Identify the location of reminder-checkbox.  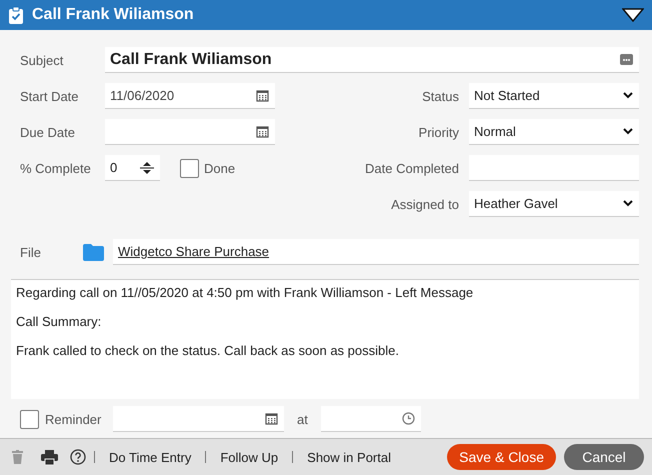
(29, 419).